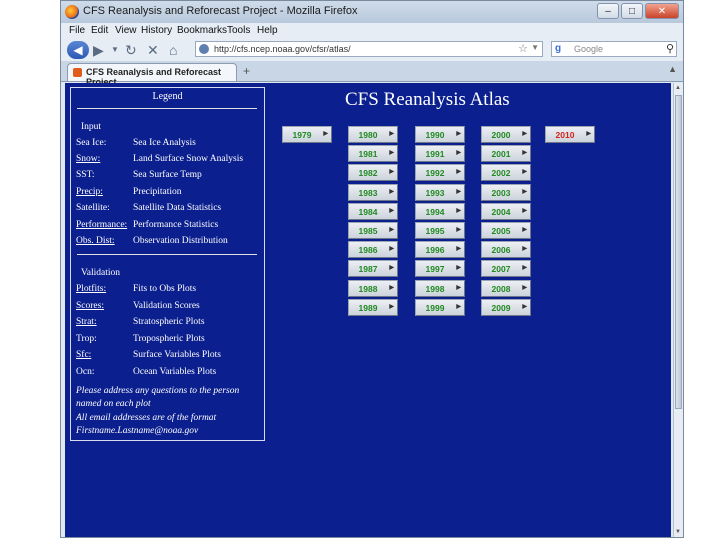  What do you see at coordinates (440, 153) in the screenshot?
I see `year-button-1991: 1991 ▶` at bounding box center [440, 153].